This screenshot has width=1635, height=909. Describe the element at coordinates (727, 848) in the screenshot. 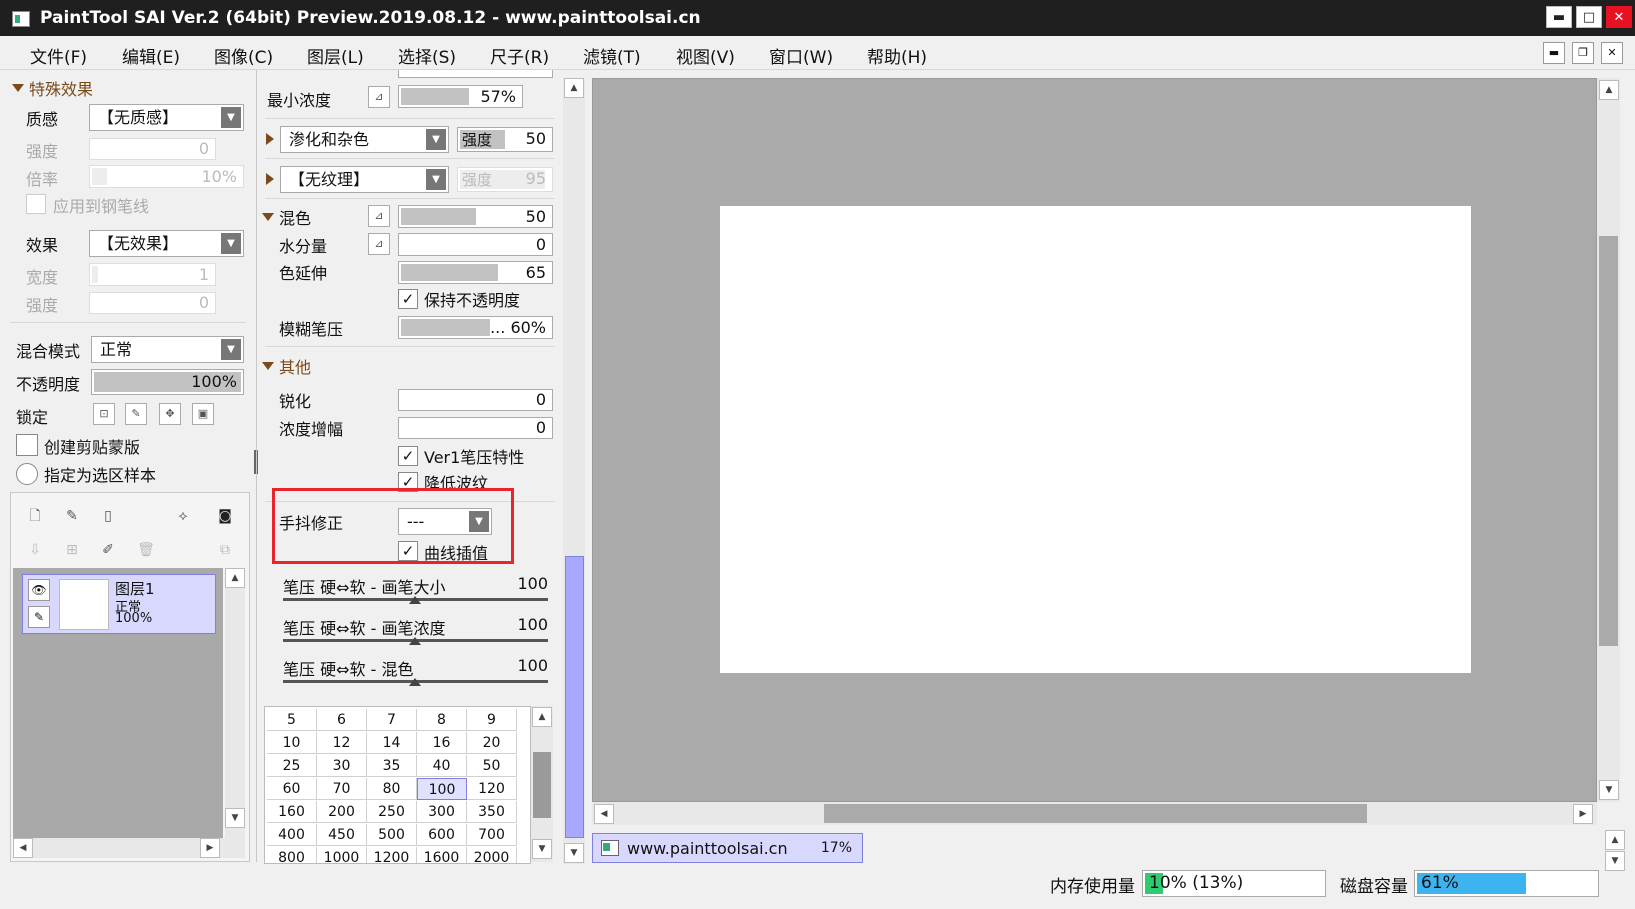

I see `canvas-tab: www.painttoolsai.cn 17%` at that location.